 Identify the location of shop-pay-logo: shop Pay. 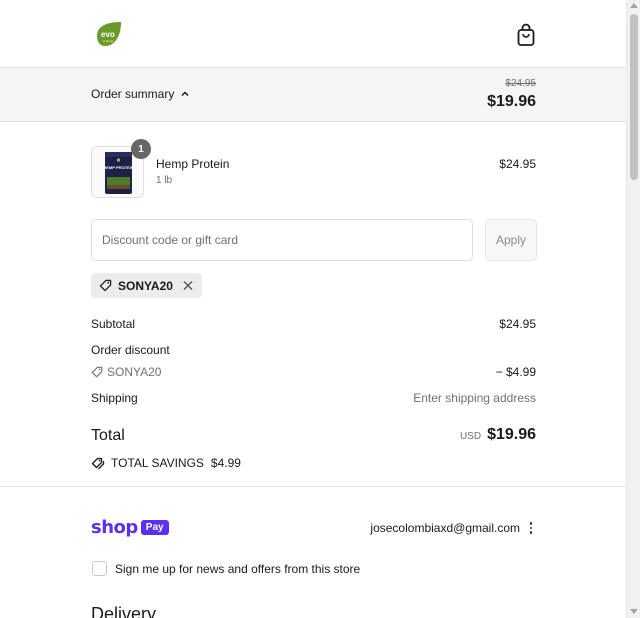
(130, 527).